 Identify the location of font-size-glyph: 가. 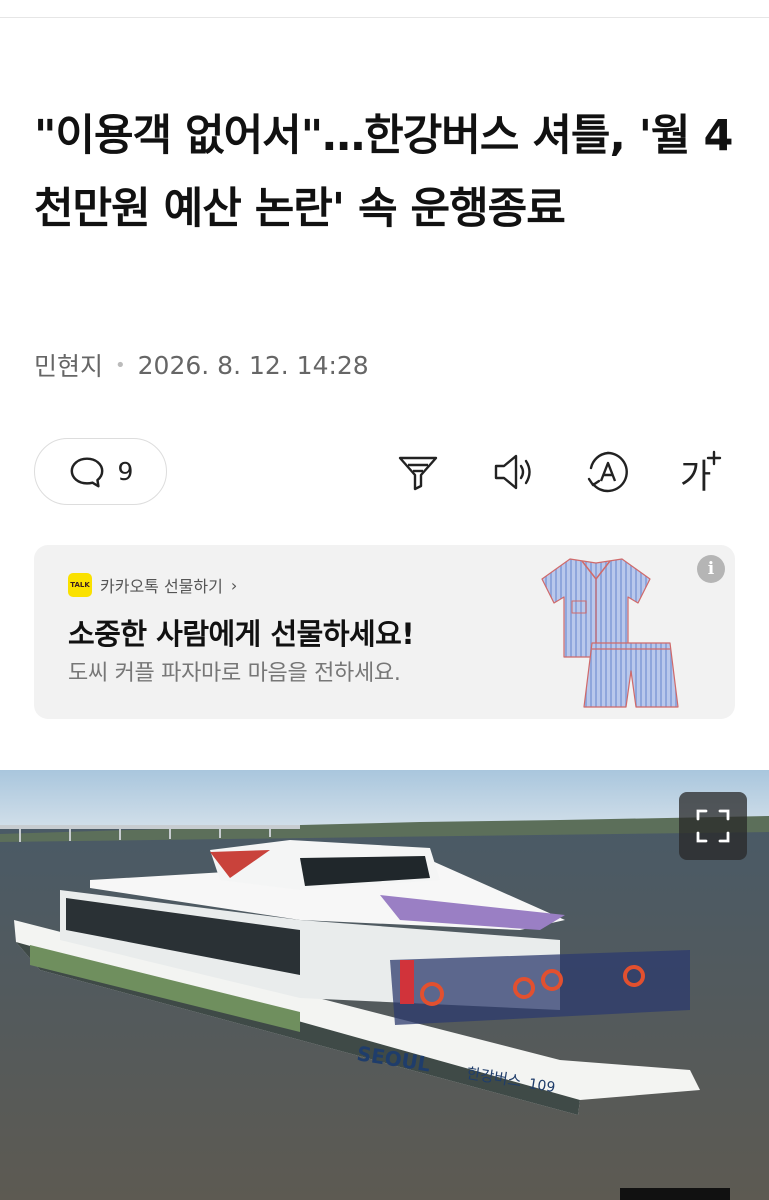
(695, 476).